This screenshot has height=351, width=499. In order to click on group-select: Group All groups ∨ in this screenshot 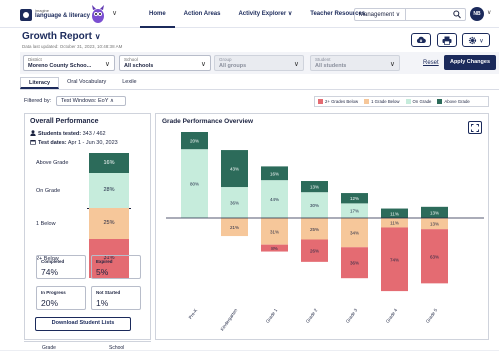, I will do `click(259, 63)`.